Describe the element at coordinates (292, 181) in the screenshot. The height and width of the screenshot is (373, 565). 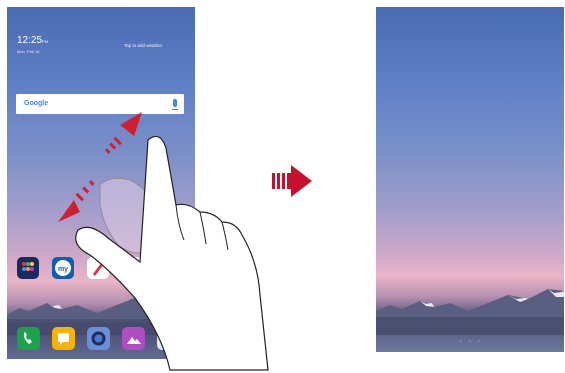
I see `transition-arrow-icon` at that location.